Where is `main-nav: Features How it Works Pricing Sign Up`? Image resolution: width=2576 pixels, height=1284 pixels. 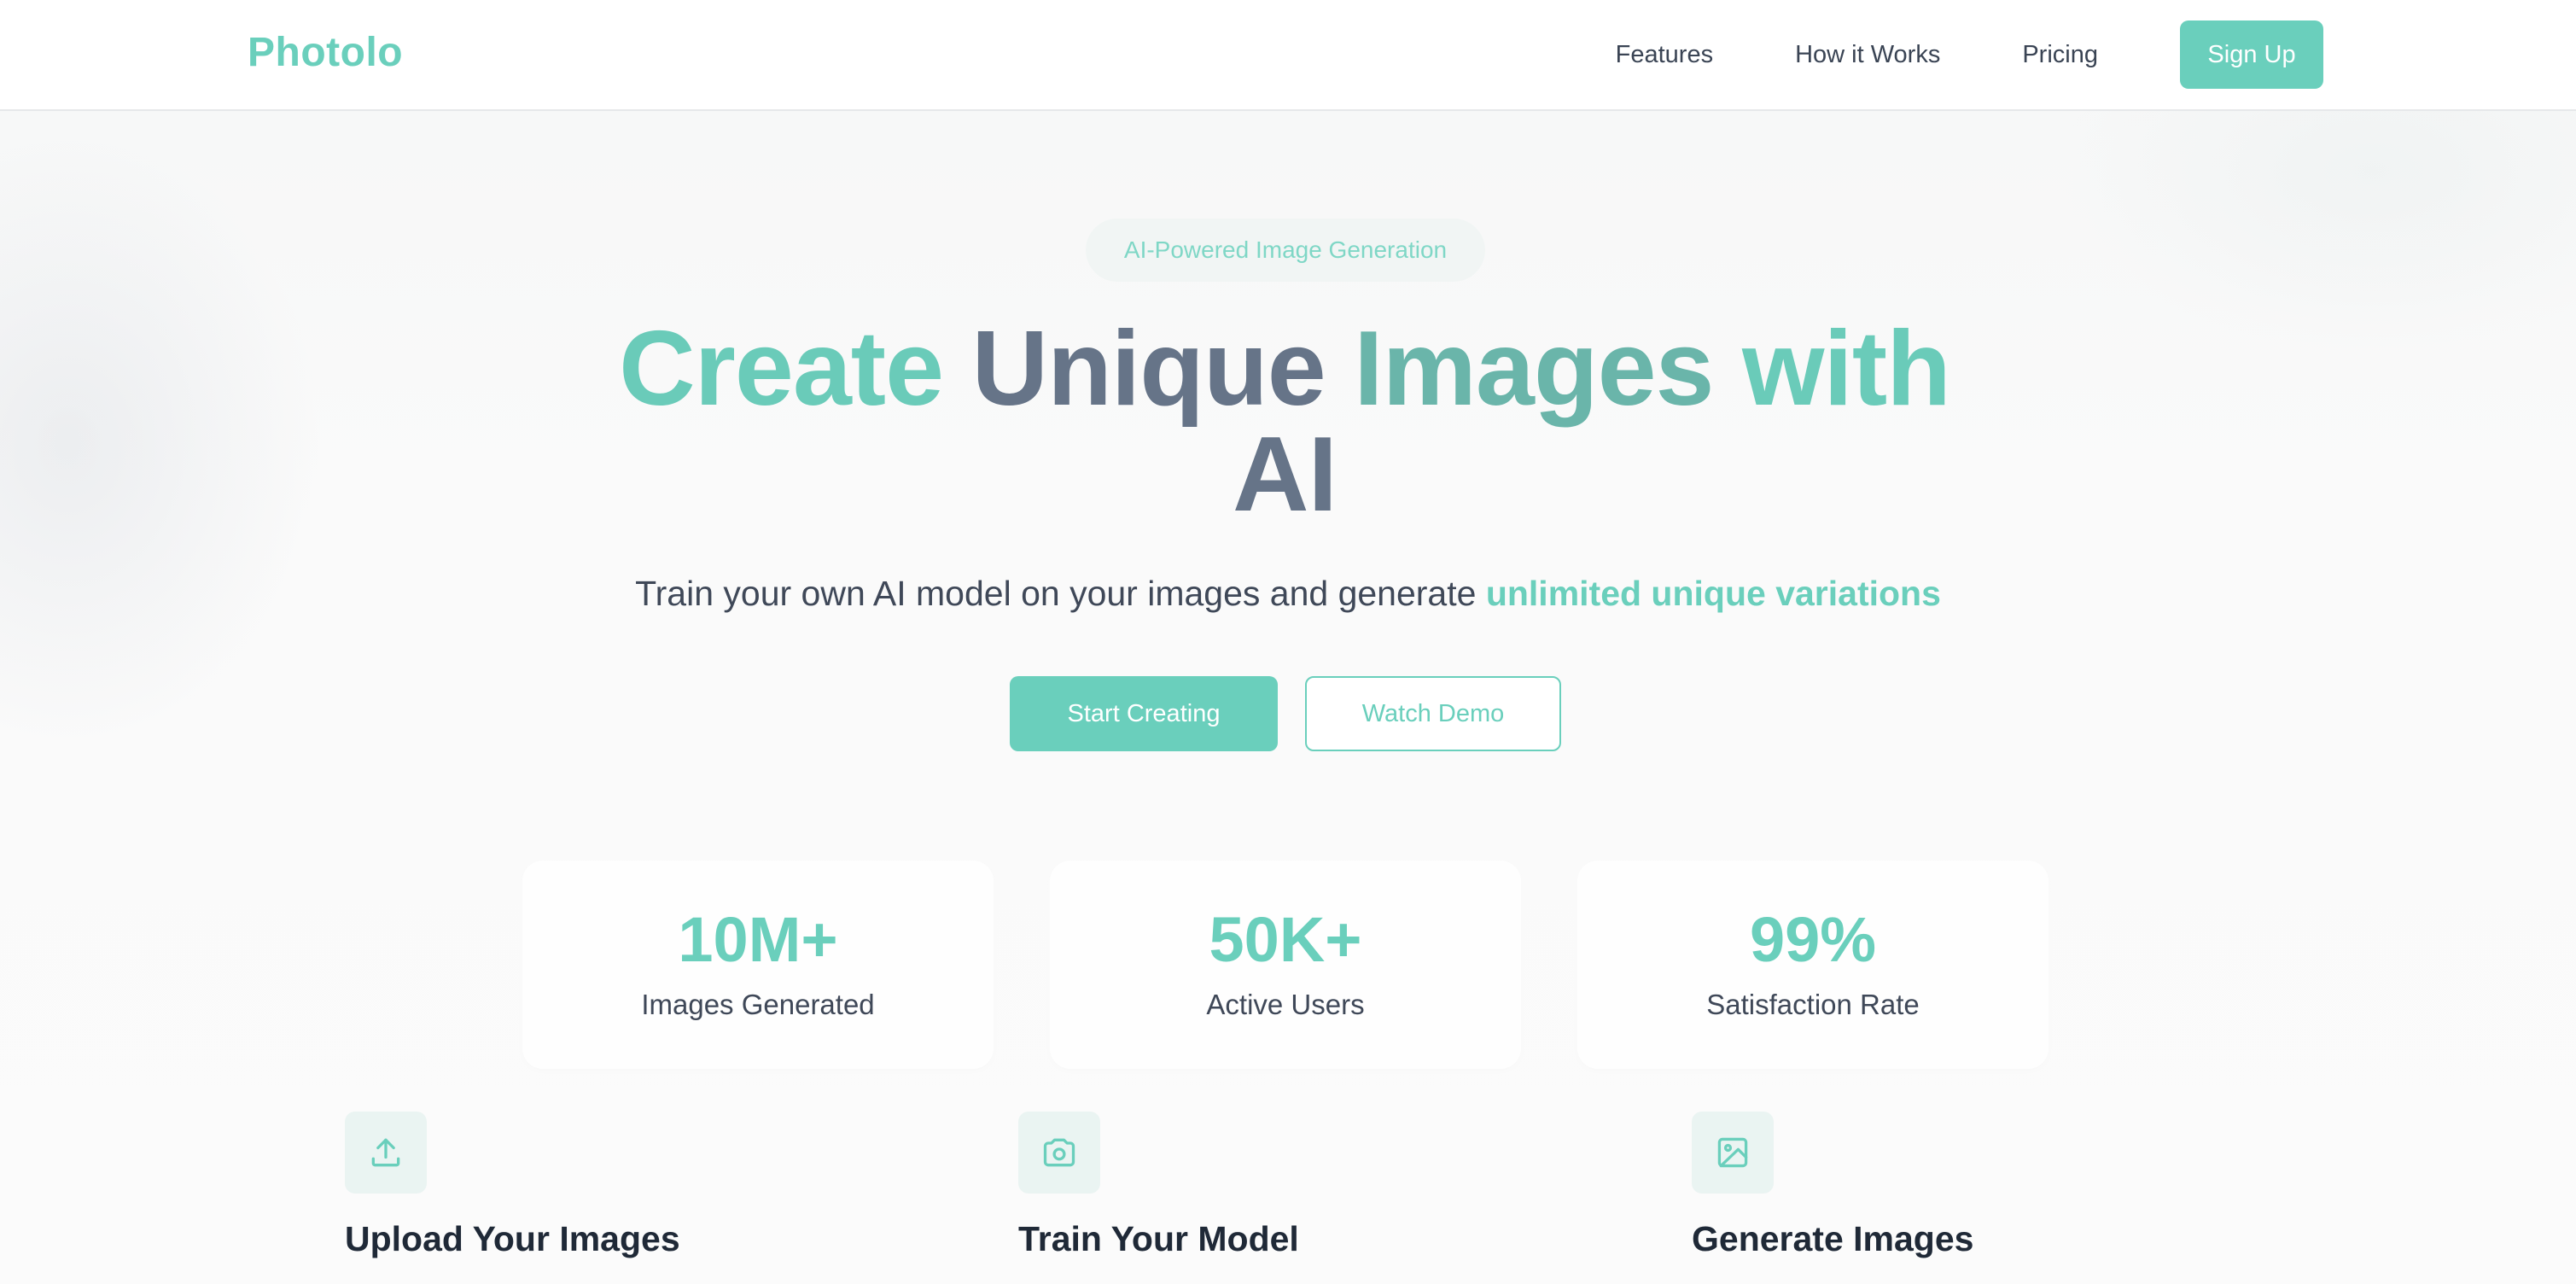
main-nav: Features How it Works Pricing Sign Up is located at coordinates (1969, 54).